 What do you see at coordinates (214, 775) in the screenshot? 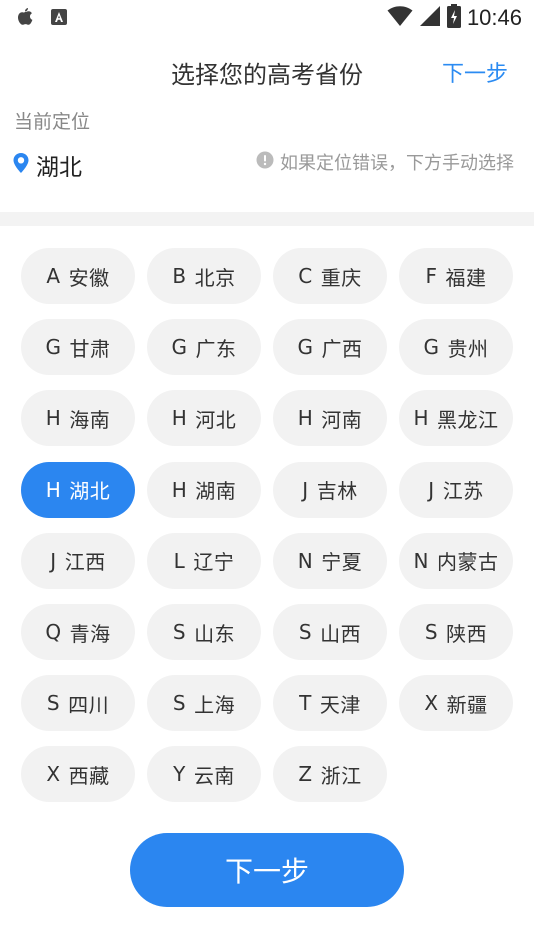
I see `province-name: 云南` at bounding box center [214, 775].